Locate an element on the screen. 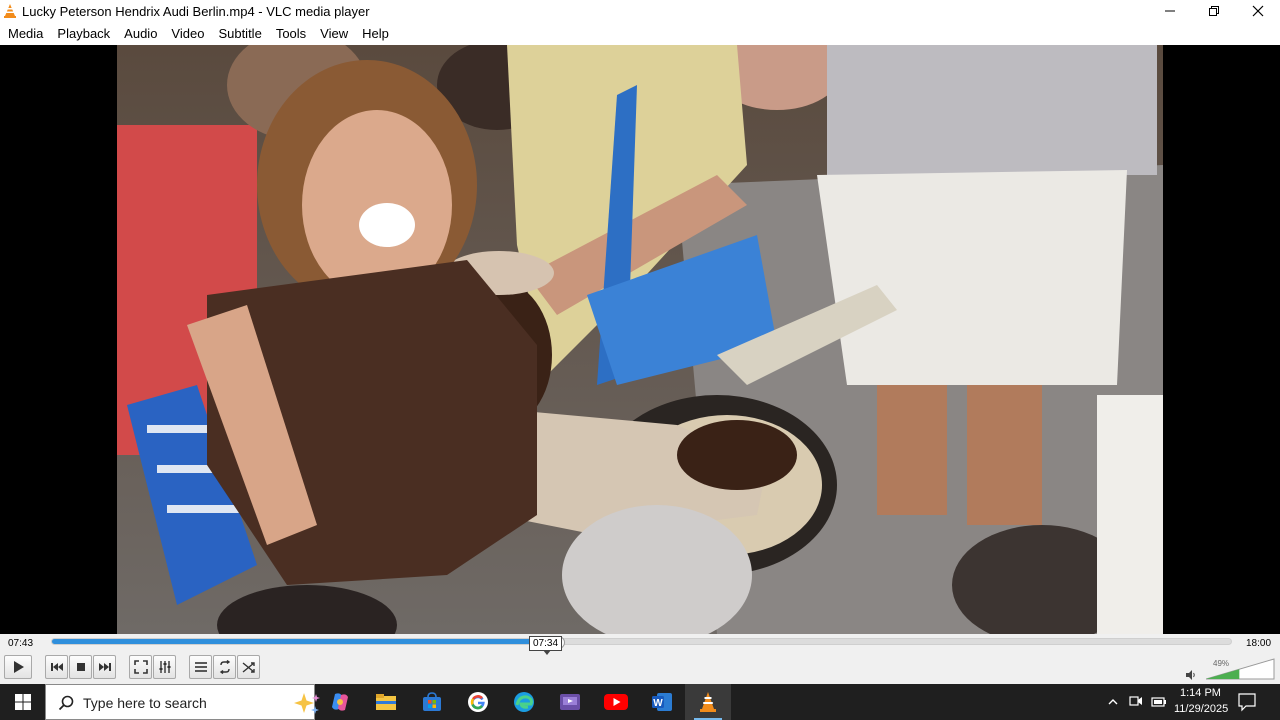 The height and width of the screenshot is (720, 1280). play-button is located at coordinates (18, 667).